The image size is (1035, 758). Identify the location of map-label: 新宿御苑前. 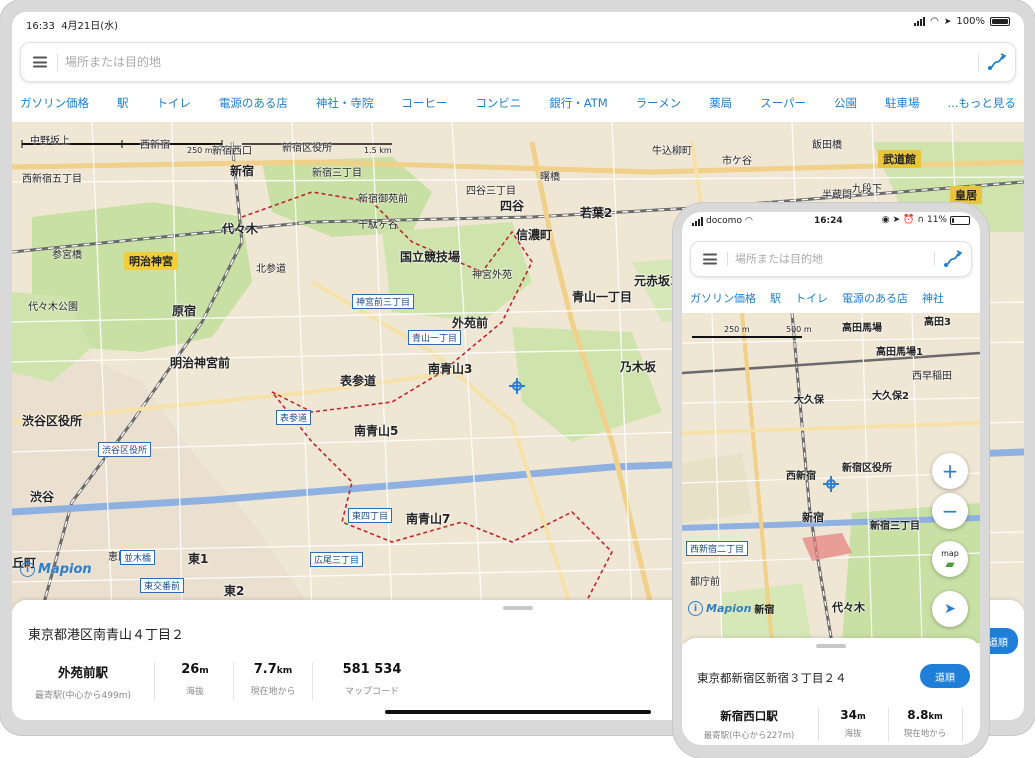
(383, 199).